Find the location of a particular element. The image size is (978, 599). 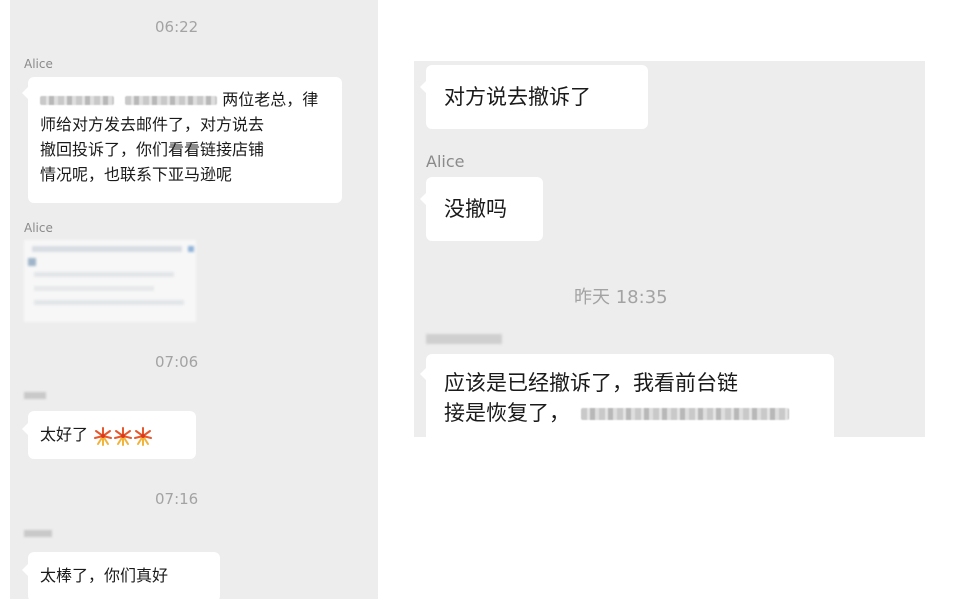

message-text: 应该是已经撤诉了，我看前台链 is located at coordinates (591, 383).